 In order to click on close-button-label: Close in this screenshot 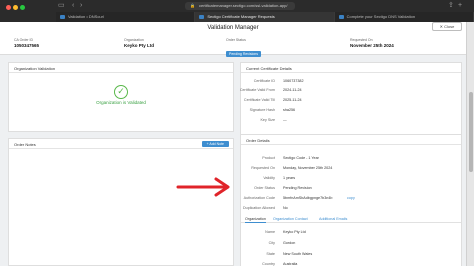, I will do `click(449, 26)`.